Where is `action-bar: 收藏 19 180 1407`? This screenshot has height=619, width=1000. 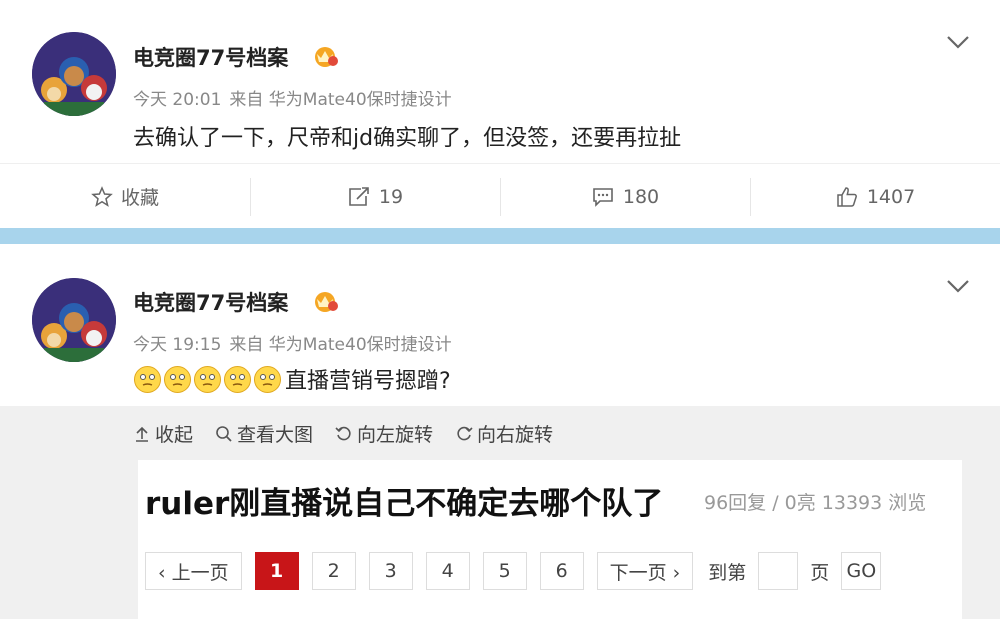
action-bar: 收藏 19 180 1407 is located at coordinates (500, 195).